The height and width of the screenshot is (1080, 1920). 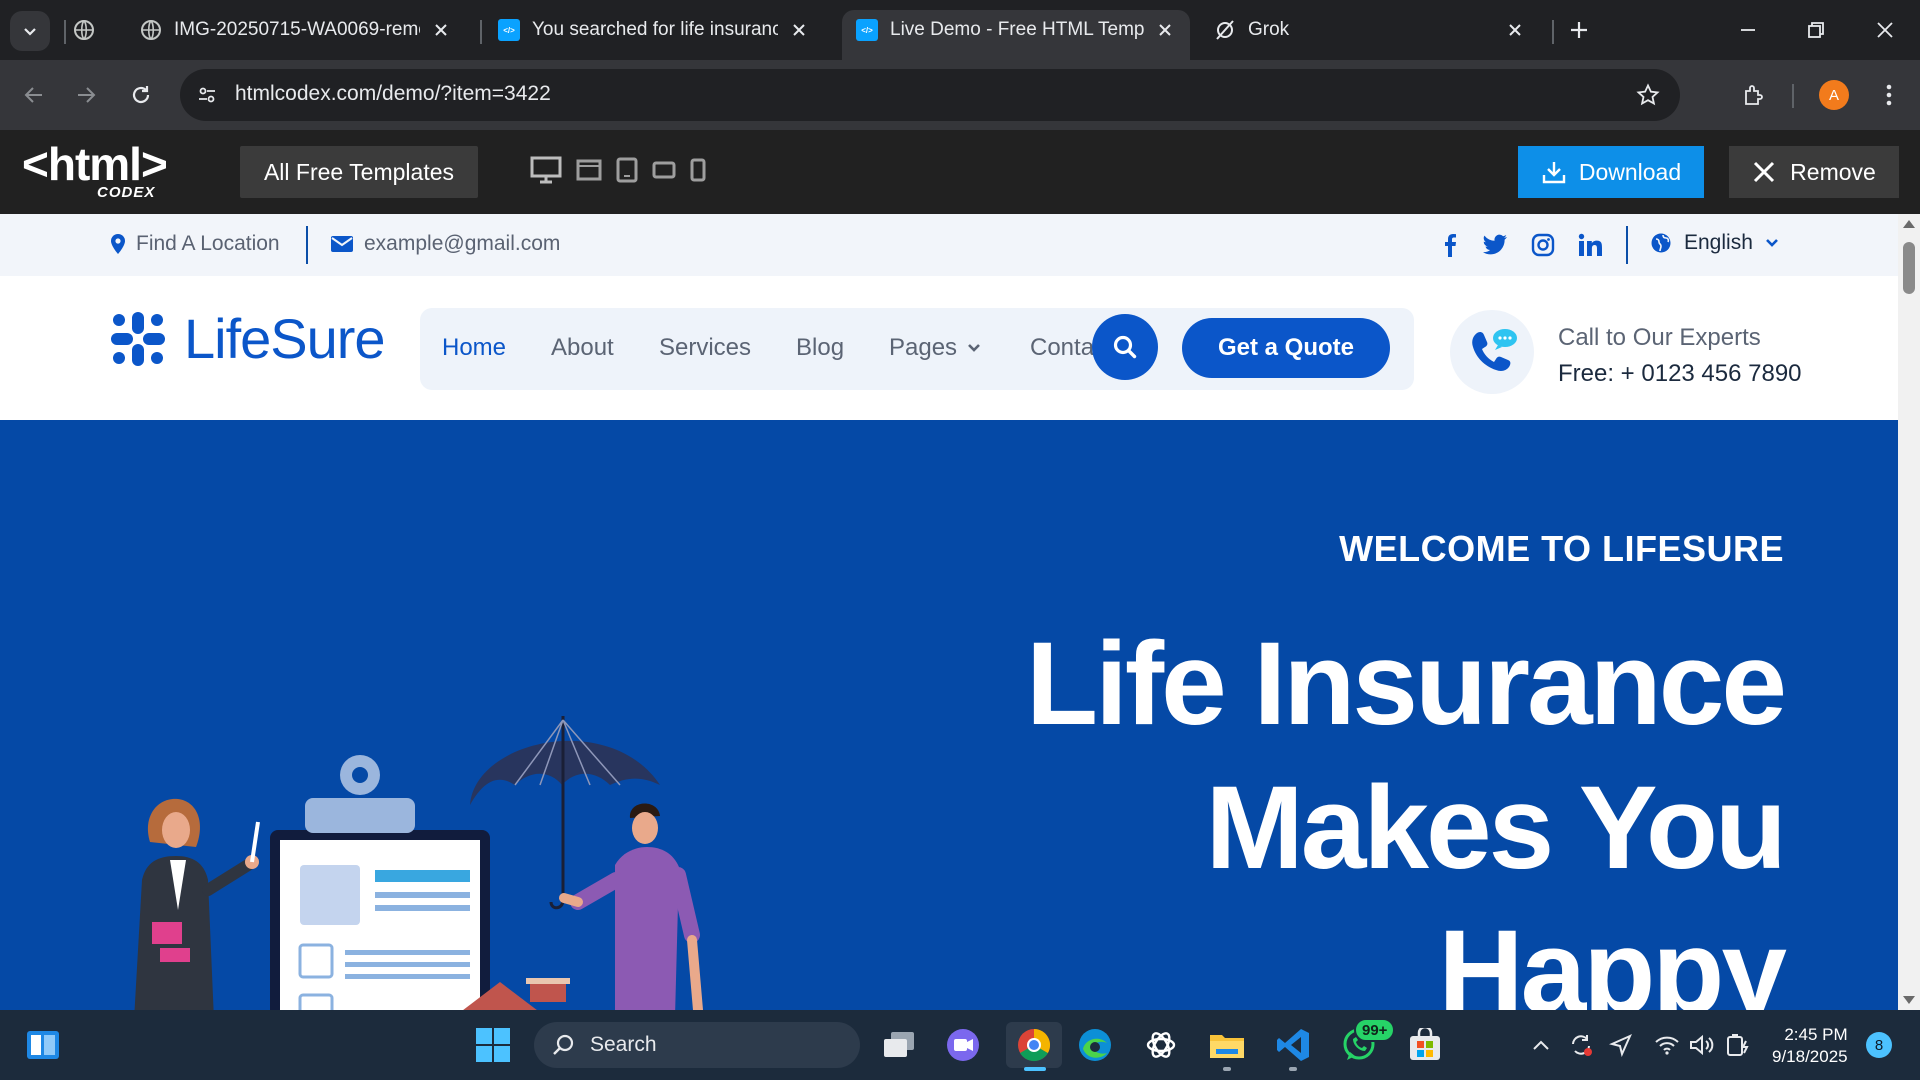 What do you see at coordinates (627, 172) in the screenshot?
I see `tablet-view-icon` at bounding box center [627, 172].